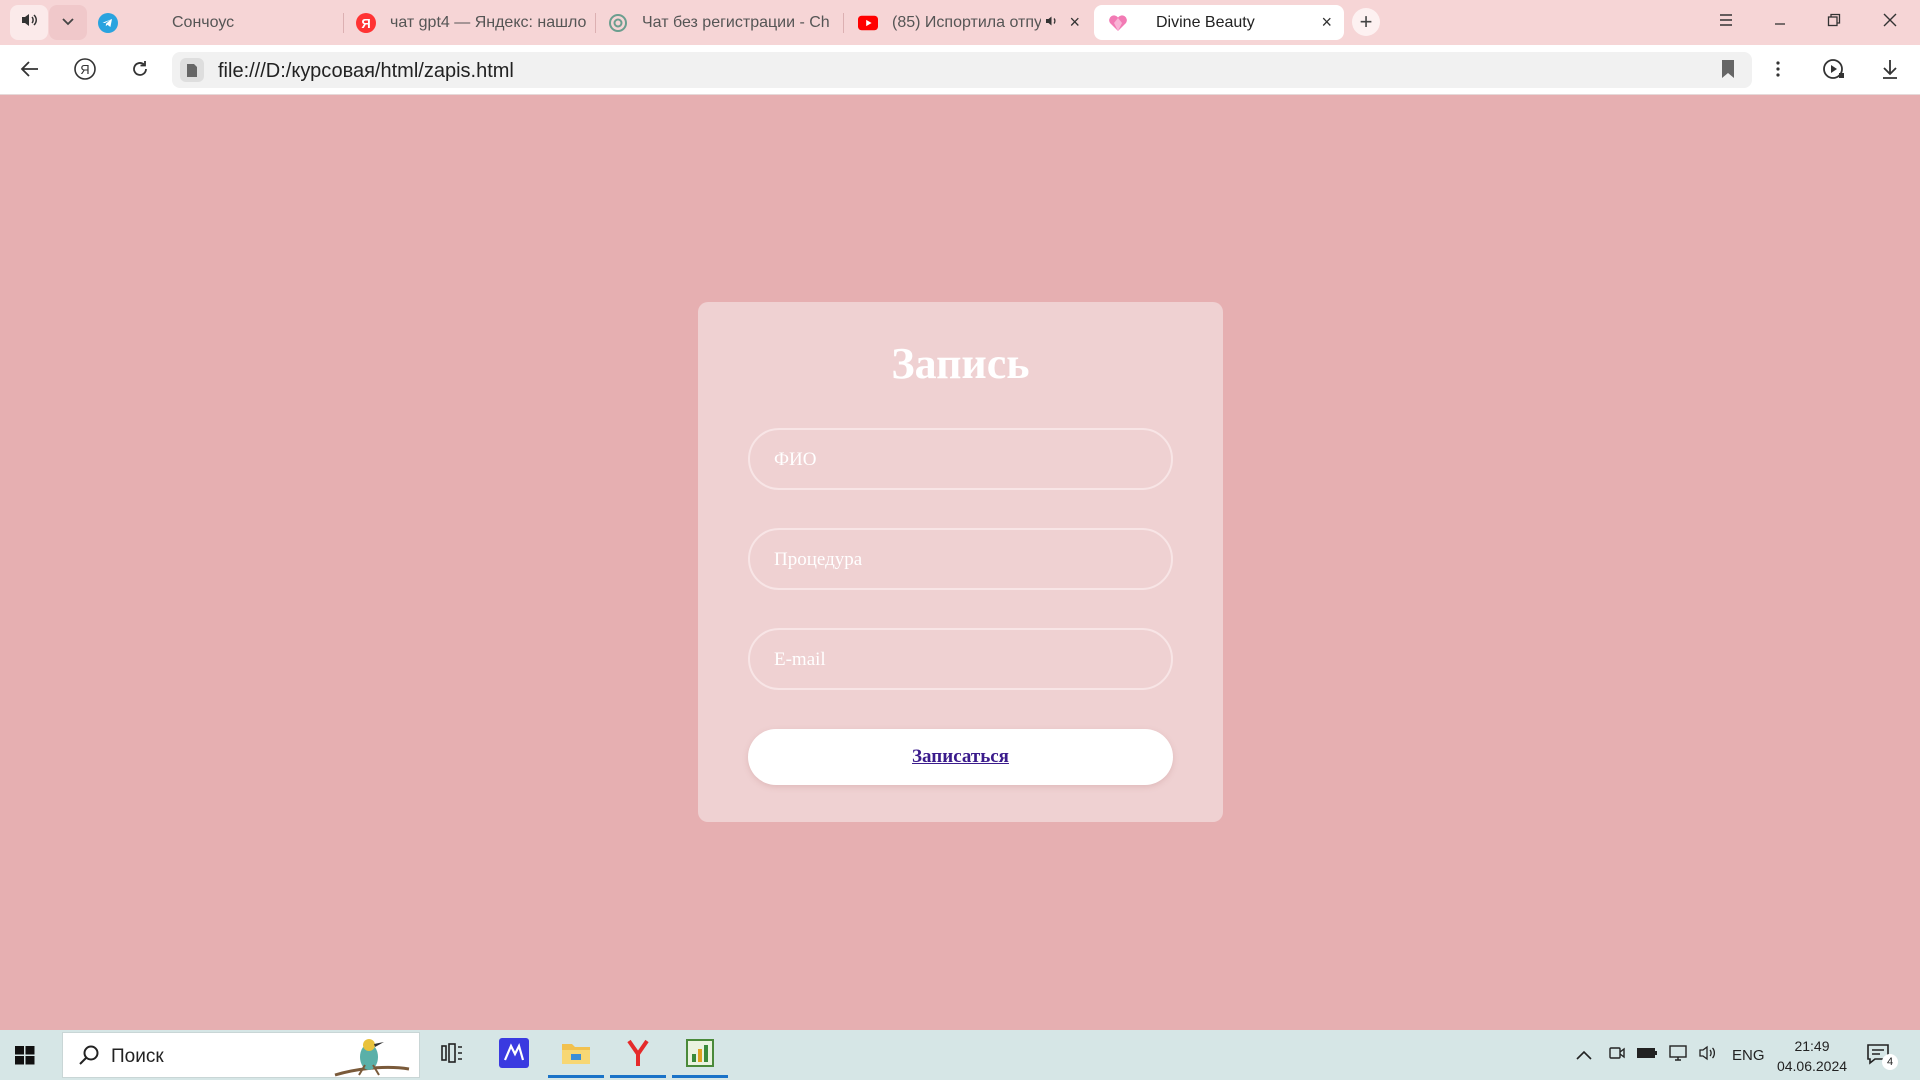 The image size is (1920, 1080). I want to click on camera-icon, so click(1617, 1055).